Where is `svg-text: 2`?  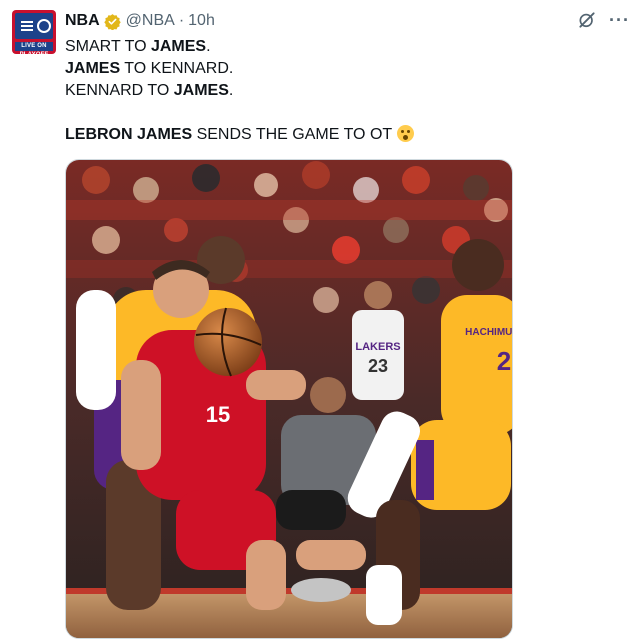 svg-text: 2 is located at coordinates (504, 361).